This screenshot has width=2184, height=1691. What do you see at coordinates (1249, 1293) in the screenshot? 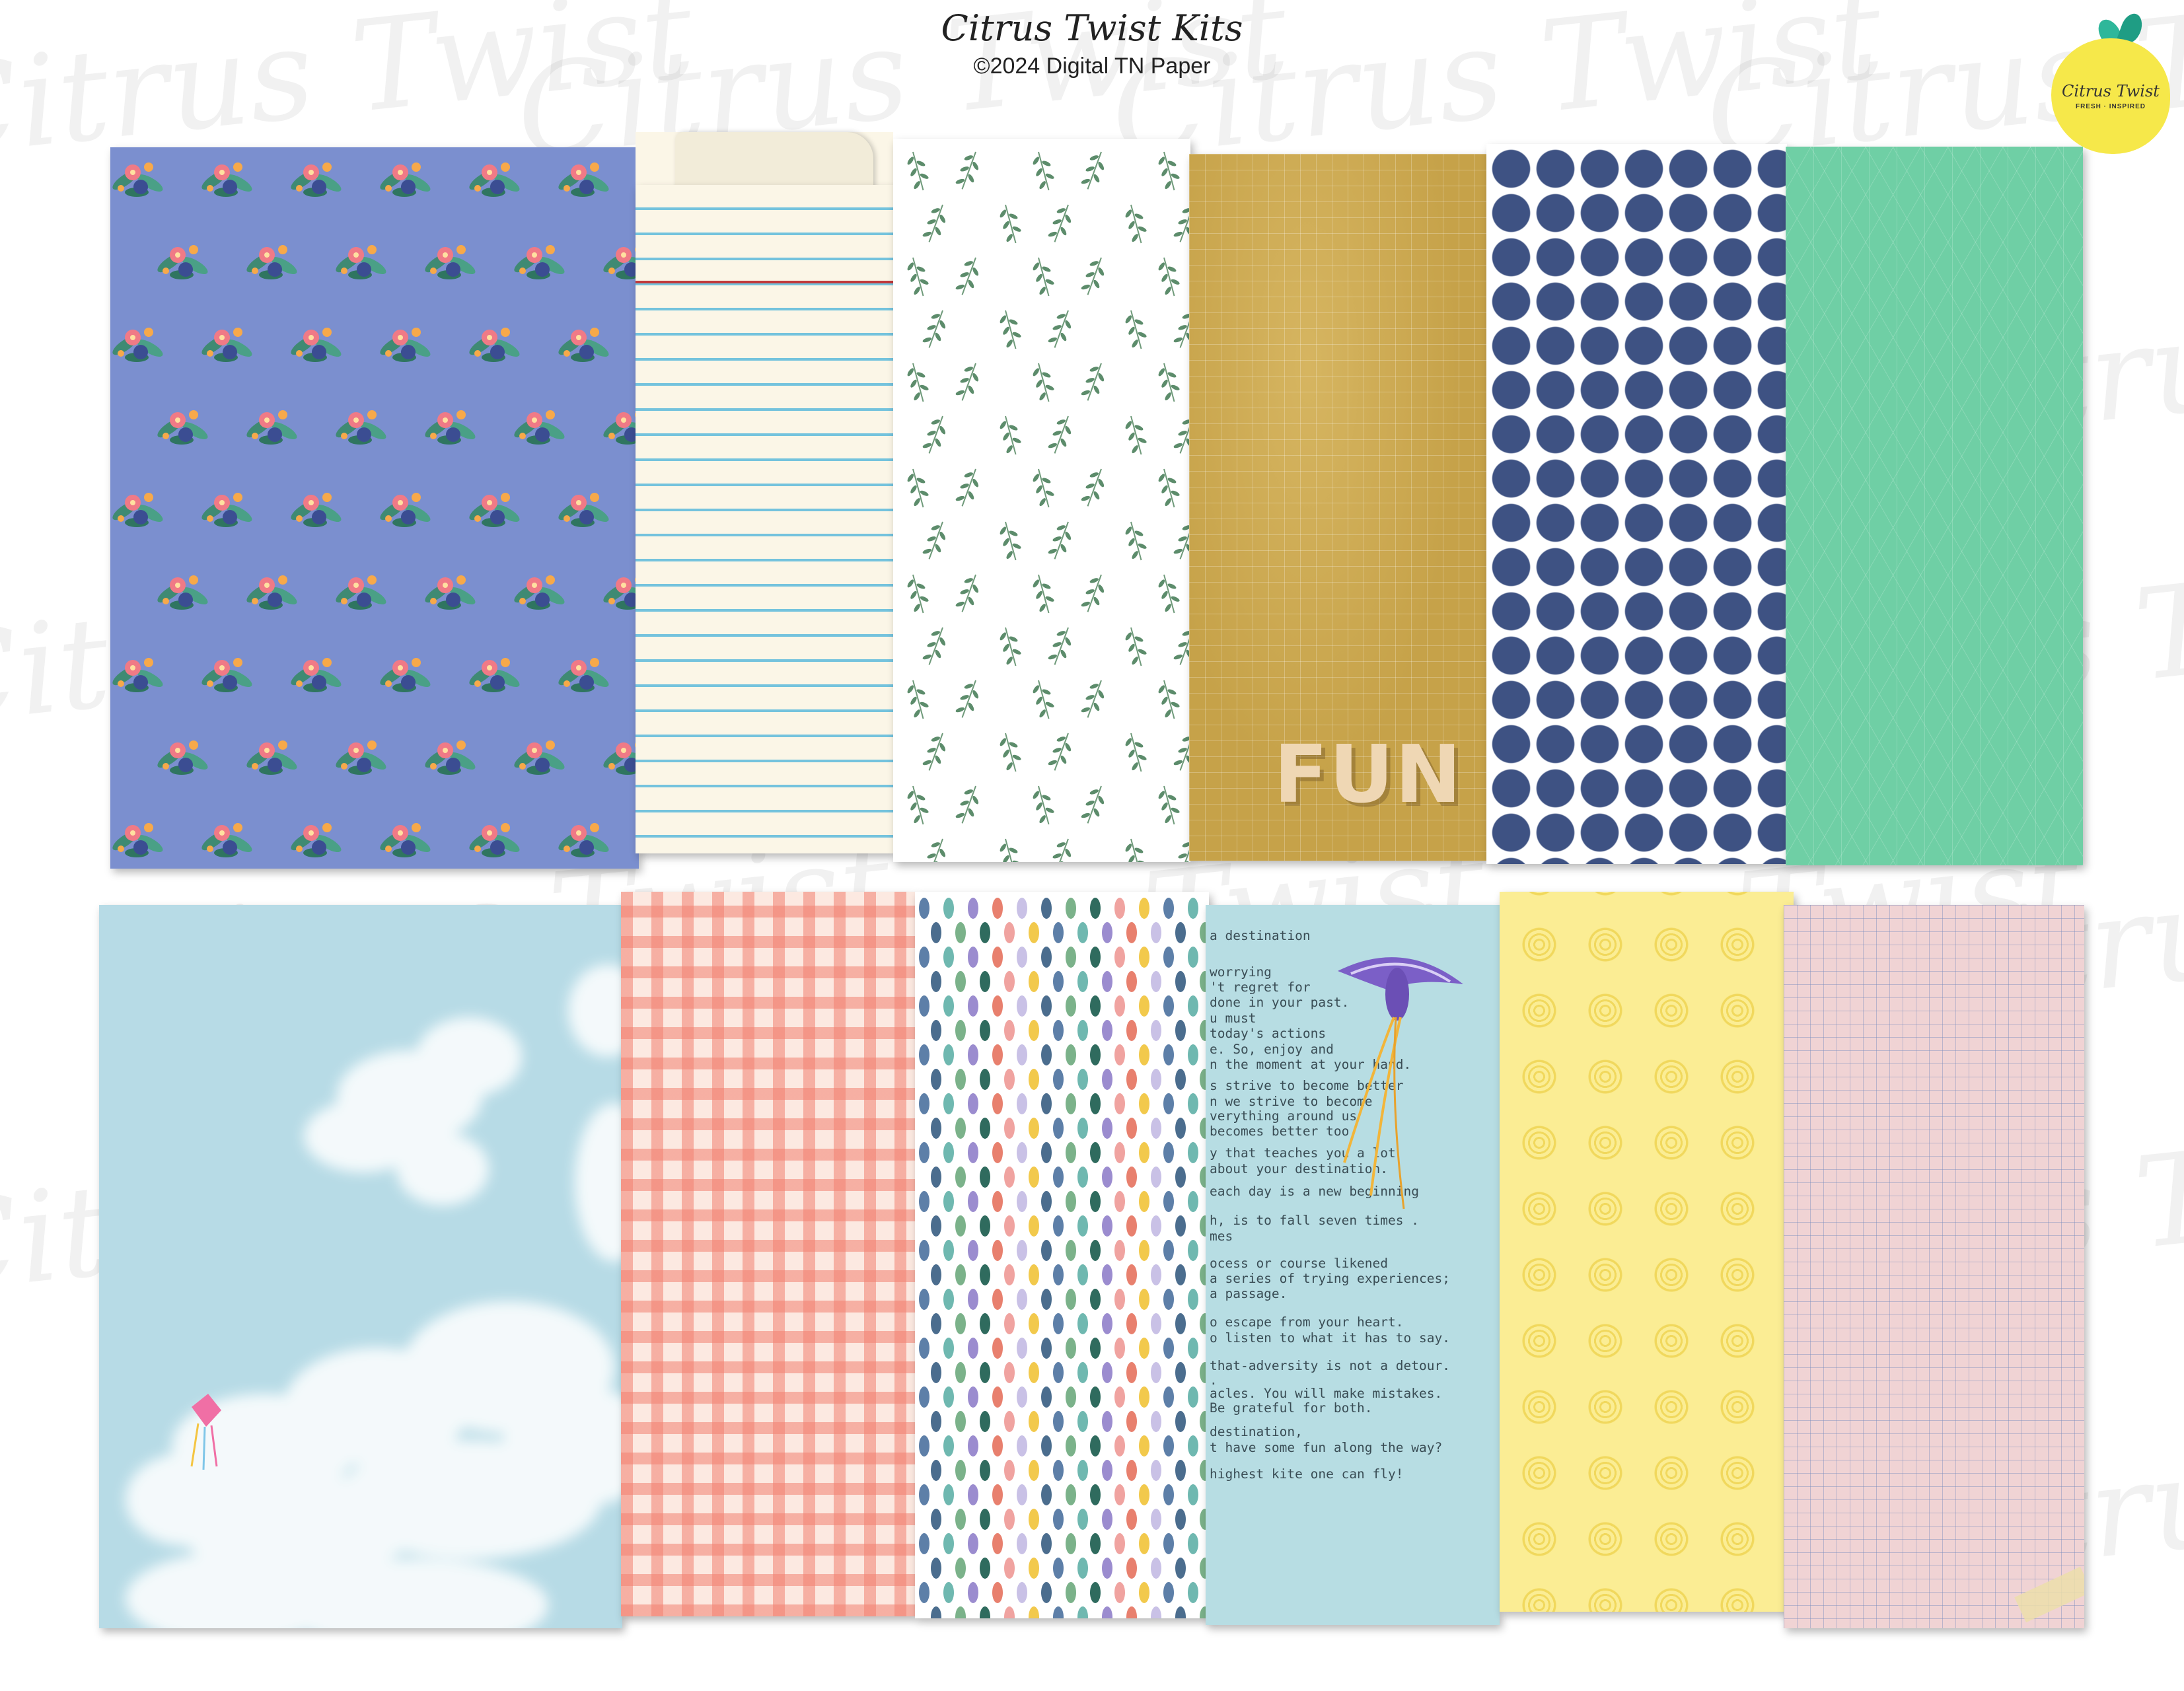
I see `journal-line: a passage.` at bounding box center [1249, 1293].